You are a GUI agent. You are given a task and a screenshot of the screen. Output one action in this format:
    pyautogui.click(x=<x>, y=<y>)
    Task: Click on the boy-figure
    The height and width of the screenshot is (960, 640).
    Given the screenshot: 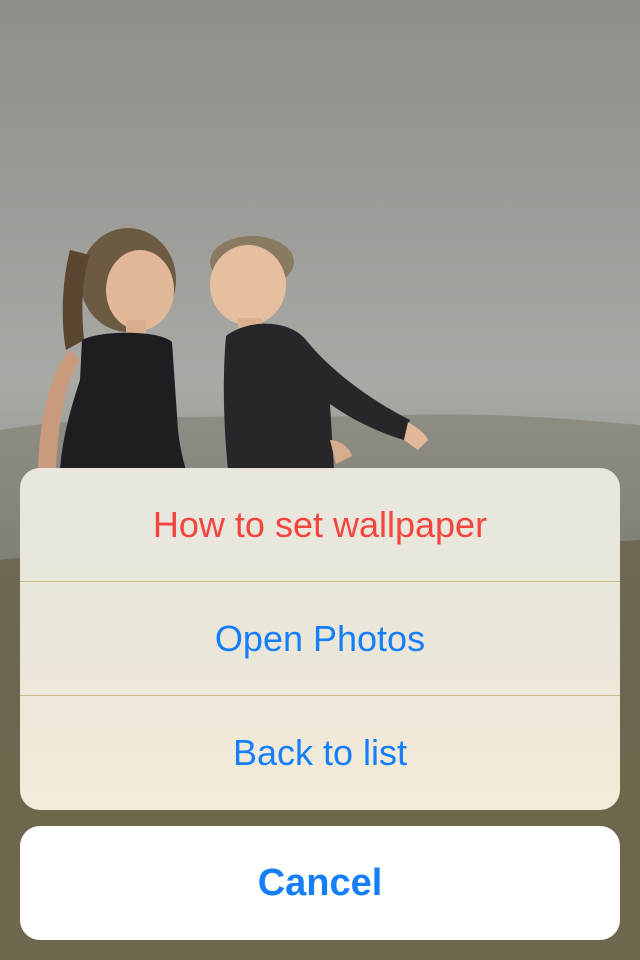 What is the action you would take?
    pyautogui.click(x=319, y=353)
    